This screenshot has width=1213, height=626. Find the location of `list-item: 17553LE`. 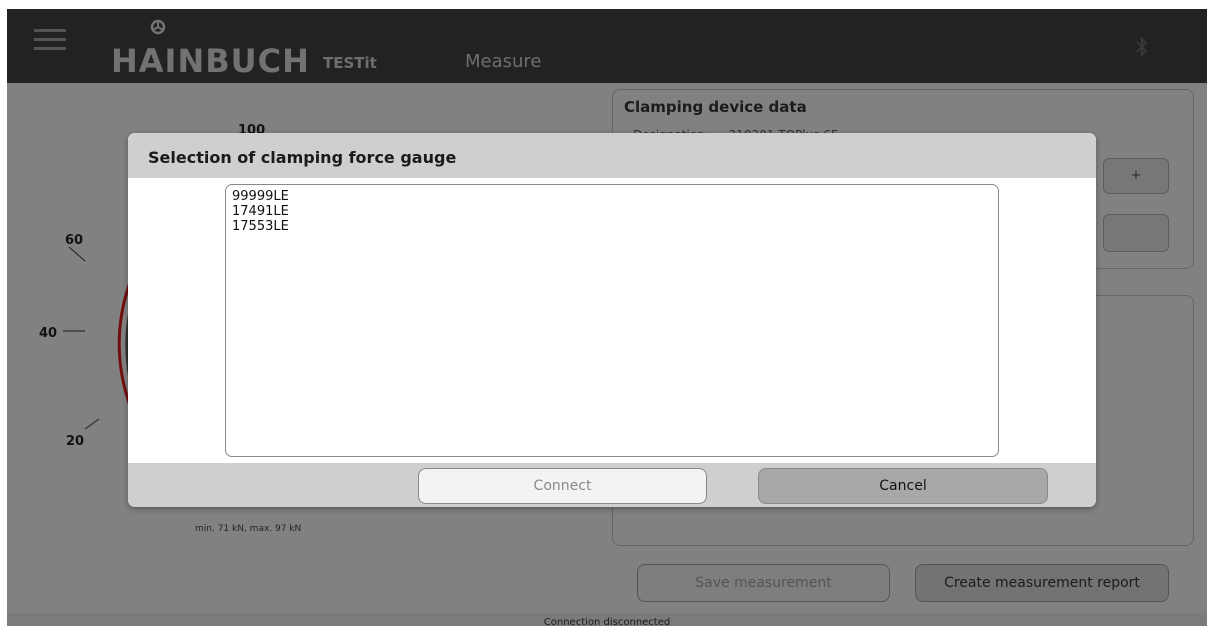

list-item: 17553LE is located at coordinates (260, 226).